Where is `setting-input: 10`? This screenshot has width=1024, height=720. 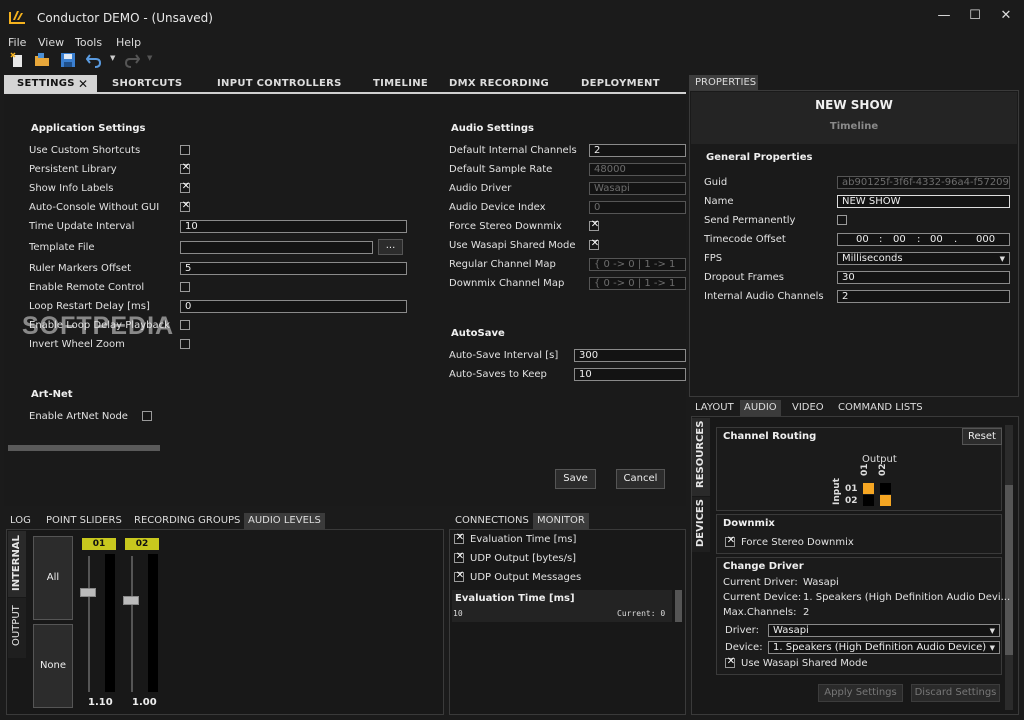
setting-input: 10 is located at coordinates (293, 226).